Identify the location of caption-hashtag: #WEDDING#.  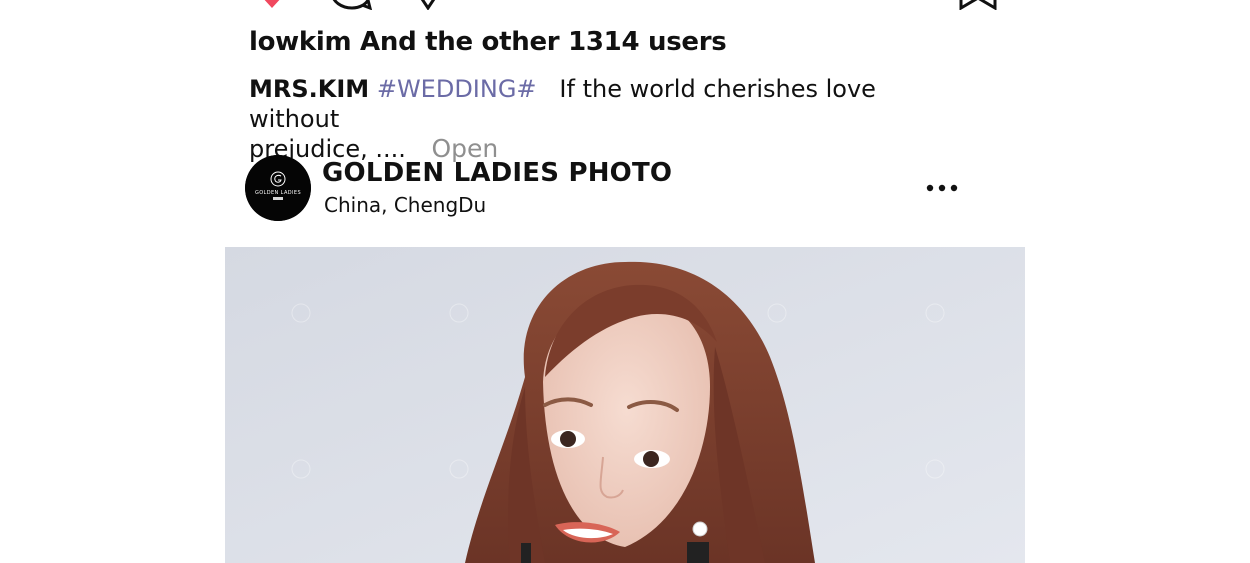
(457, 89).